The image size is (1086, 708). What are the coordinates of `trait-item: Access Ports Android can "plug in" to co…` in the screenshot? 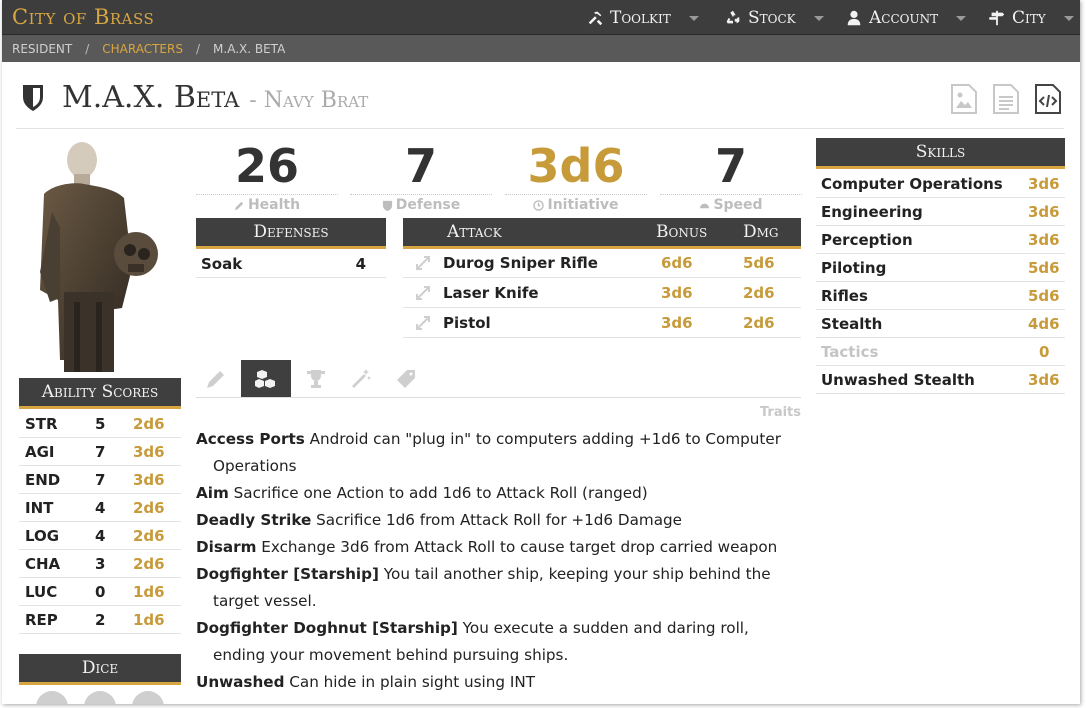 It's located at (498, 453).